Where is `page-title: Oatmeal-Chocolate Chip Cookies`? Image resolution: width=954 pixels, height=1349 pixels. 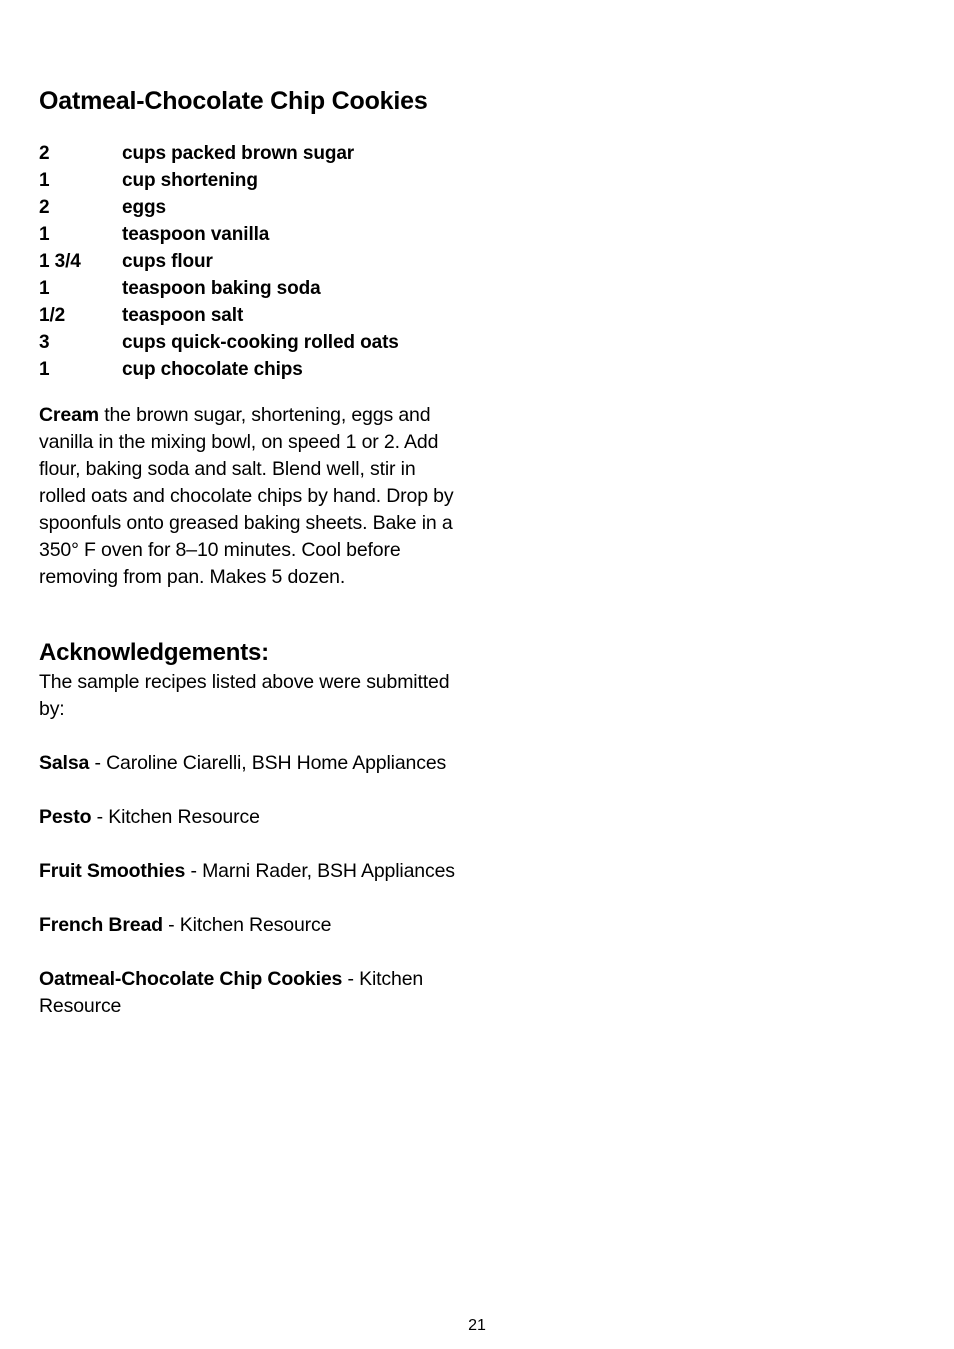
page-title: Oatmeal-Chocolate Chip Cookies is located at coordinates (233, 101).